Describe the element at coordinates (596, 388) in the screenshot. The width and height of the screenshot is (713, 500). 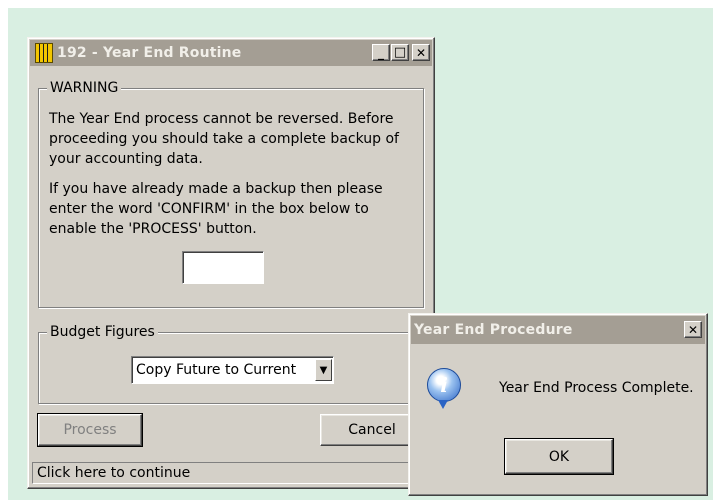
I see `dialog-message: Year End Process Complete.` at that location.